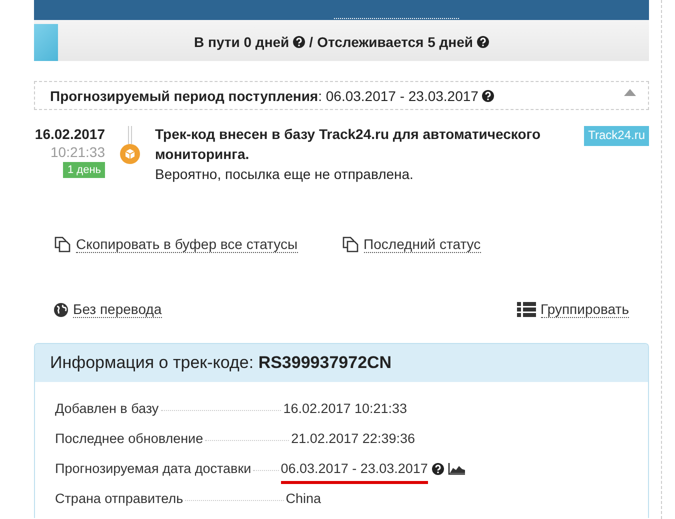 Image resolution: width=675 pixels, height=519 pixels. I want to click on group-link: Группировать, so click(584, 309).